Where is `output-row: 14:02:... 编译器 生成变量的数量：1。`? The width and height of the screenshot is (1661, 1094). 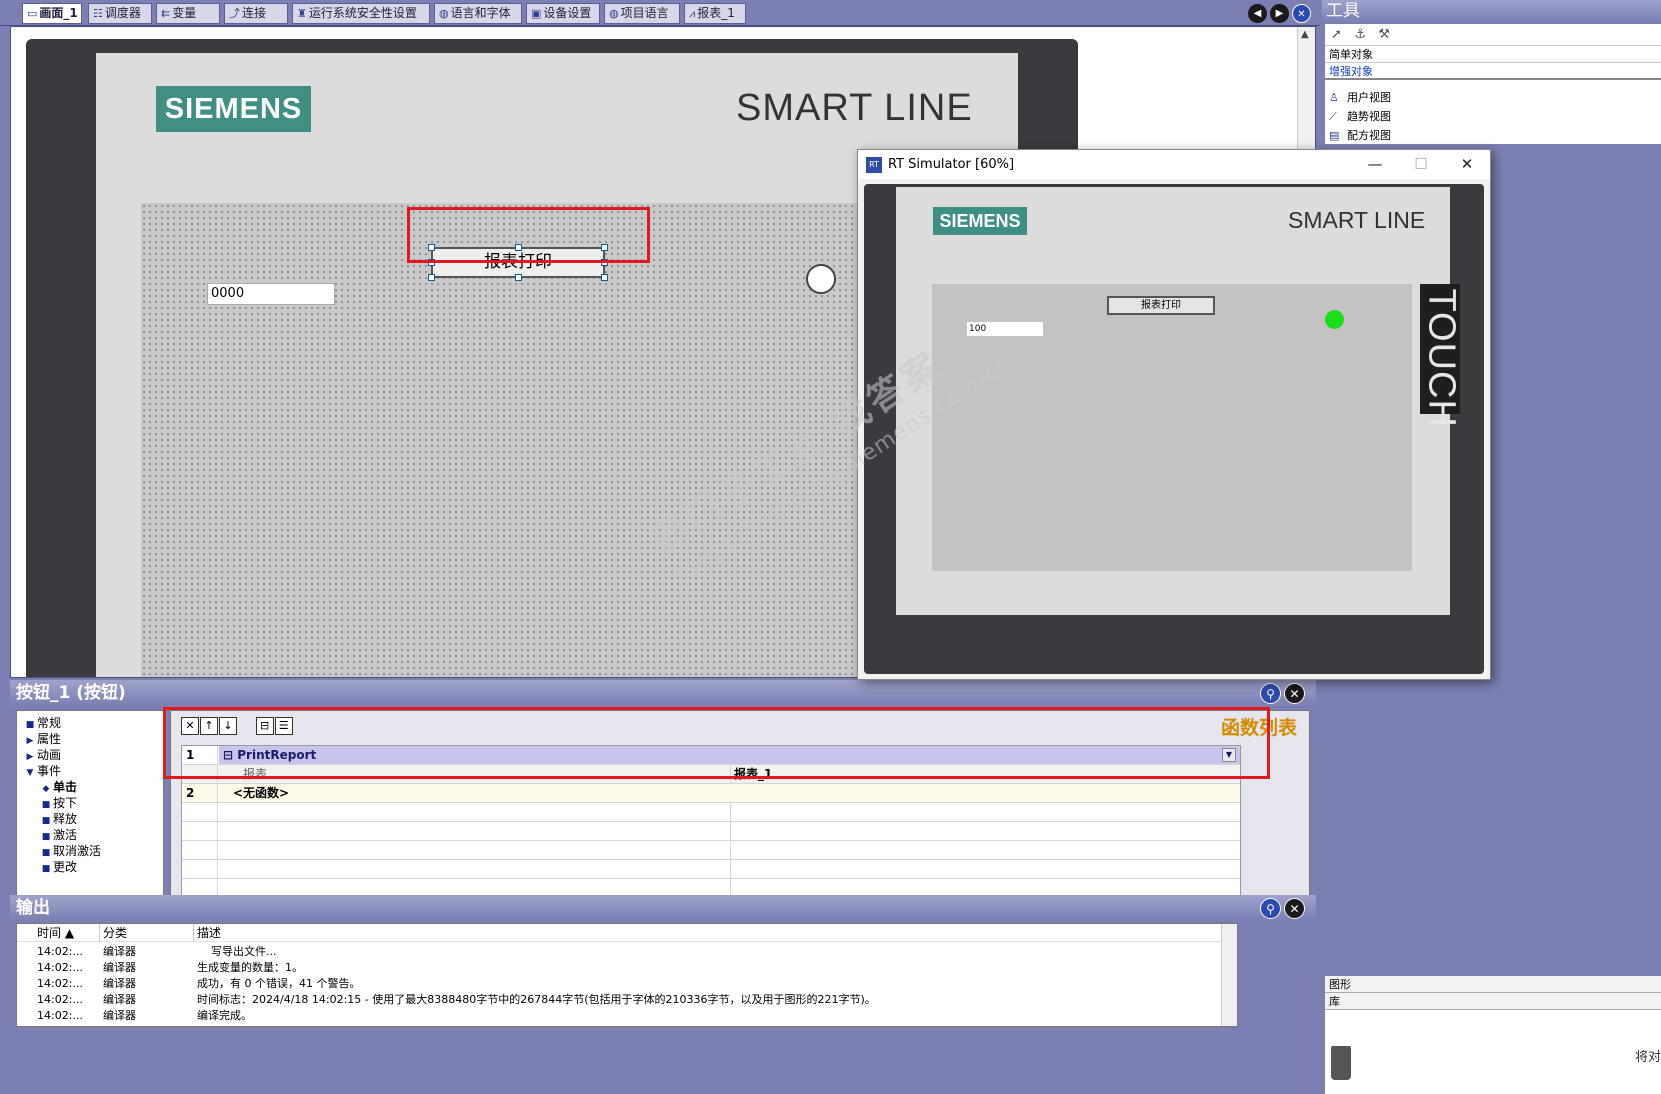
output-row: 14:02:... 编译器 生成变量的数量：1。 is located at coordinates (627, 968).